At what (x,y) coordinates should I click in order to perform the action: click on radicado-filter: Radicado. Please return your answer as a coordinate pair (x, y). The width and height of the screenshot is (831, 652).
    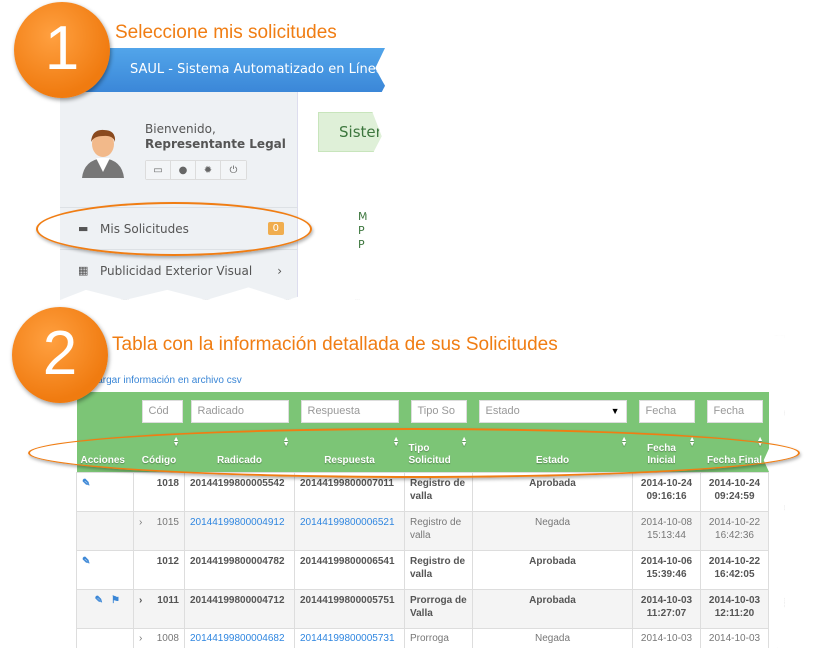
    Looking at the image, I should click on (239, 411).